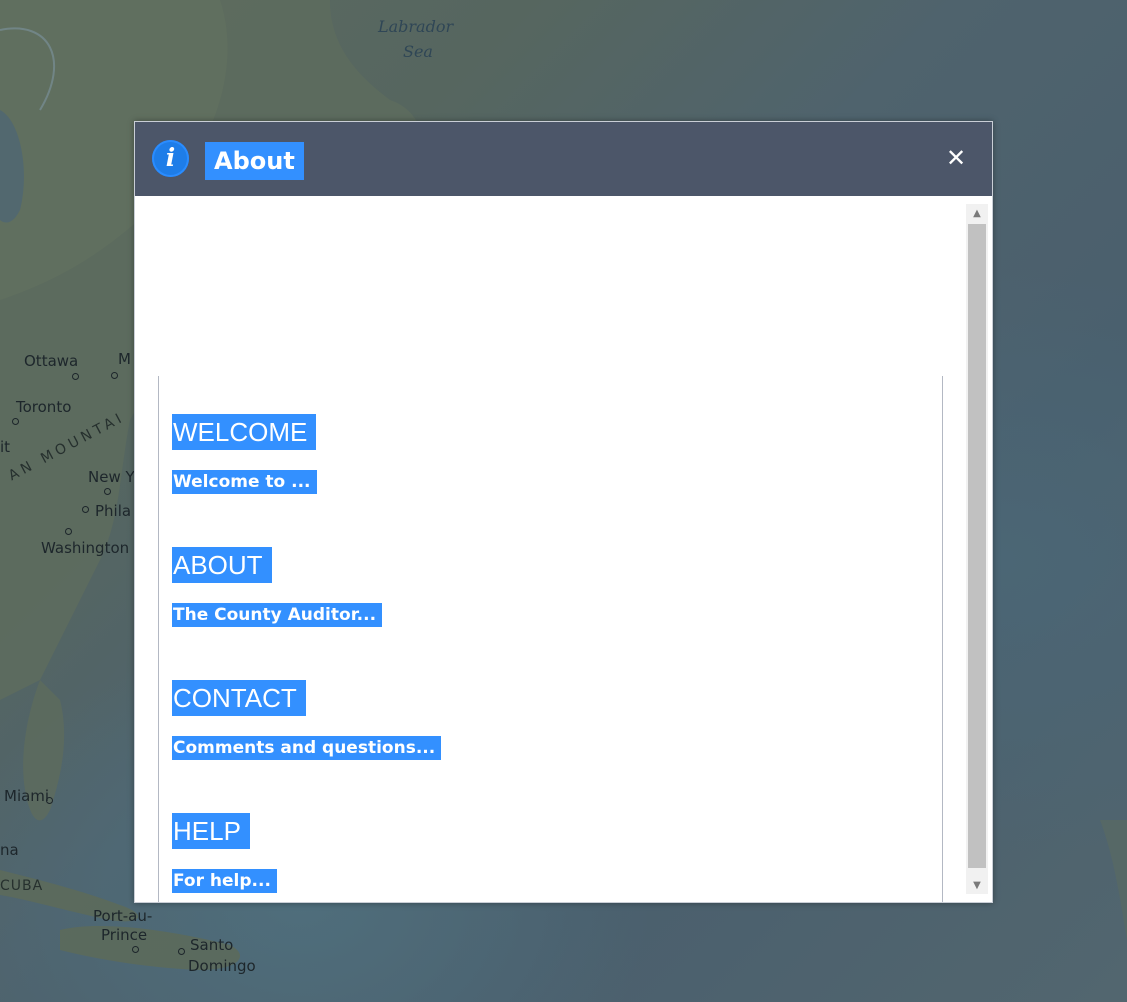 The image size is (1127, 1002). Describe the element at coordinates (124, 359) in the screenshot. I see `map-label-montreal: M` at that location.